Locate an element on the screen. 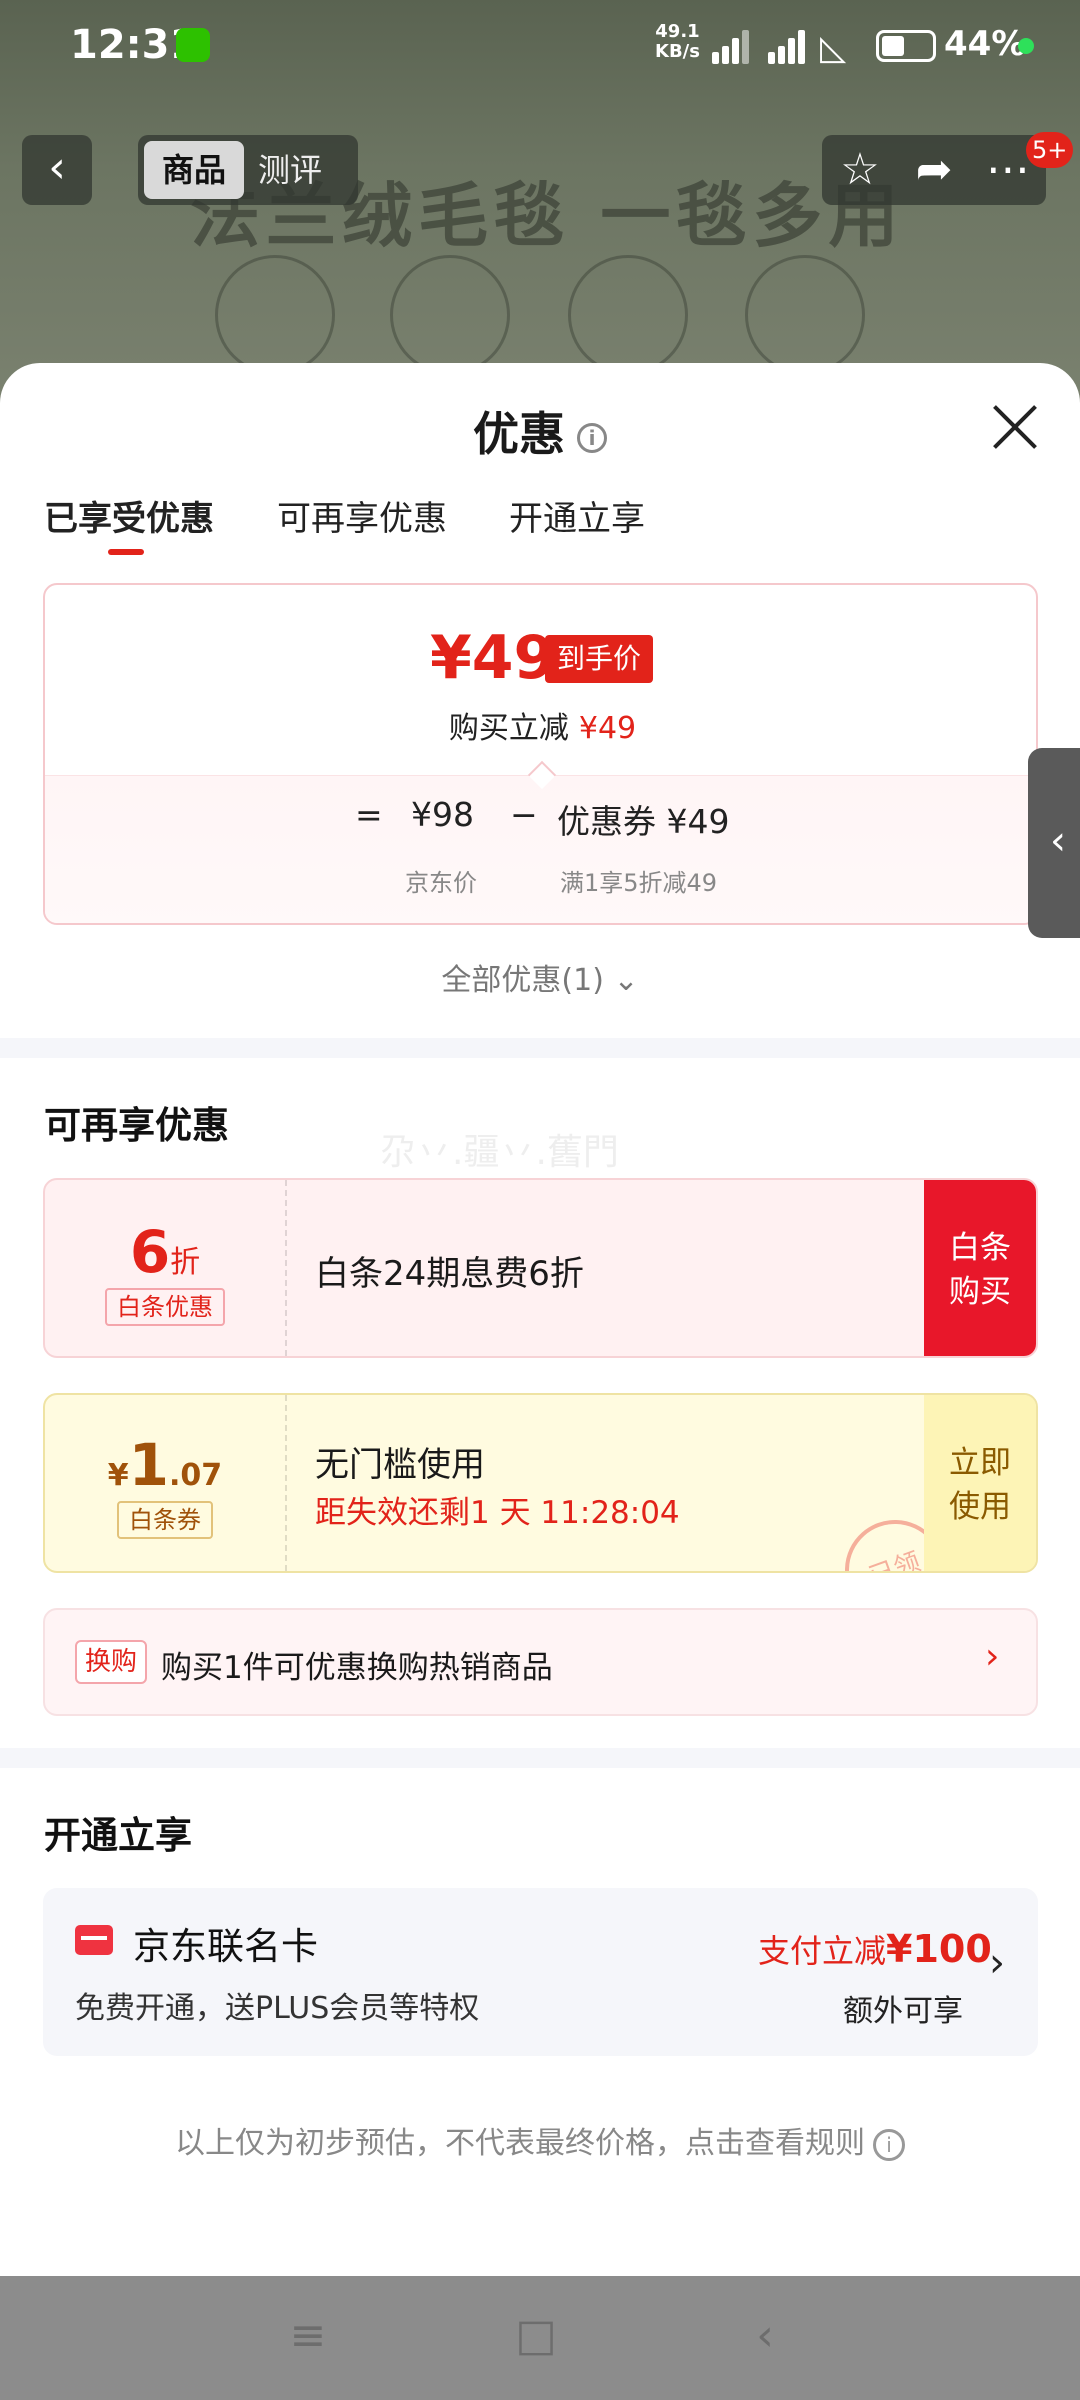 This screenshot has height=2400, width=1080. product-top-nav: ‹ 商品 测评 ☆ ➦ ⋯ is located at coordinates (540, 170).